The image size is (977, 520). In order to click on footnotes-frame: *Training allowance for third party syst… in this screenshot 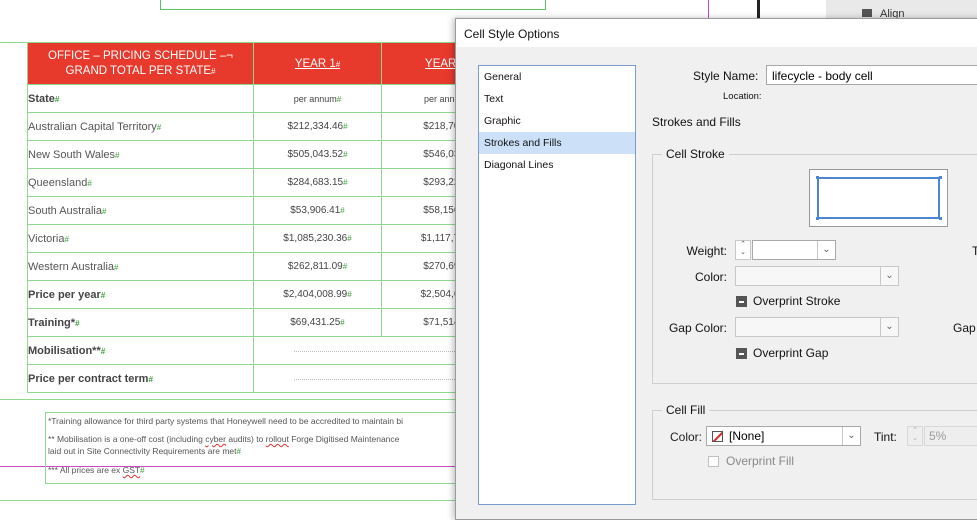, I will do `click(256, 448)`.